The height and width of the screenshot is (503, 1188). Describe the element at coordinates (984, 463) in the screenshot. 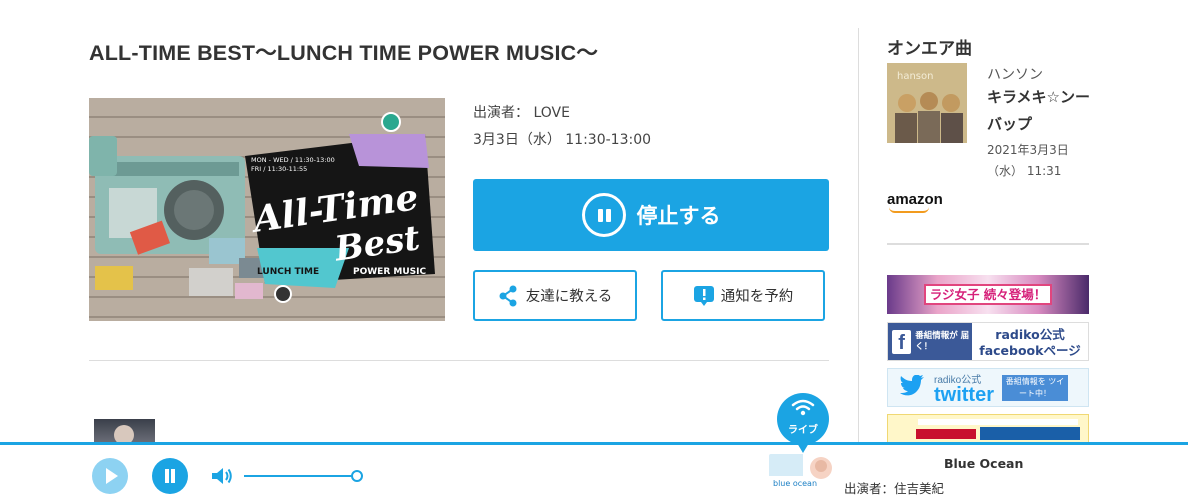

I see `station-name: Blue Ocean` at that location.